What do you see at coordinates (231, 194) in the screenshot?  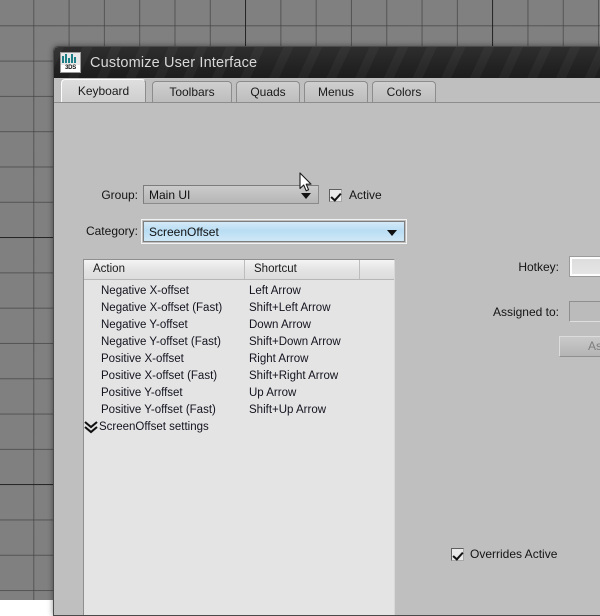 I see `group-dropdown: Main UI` at bounding box center [231, 194].